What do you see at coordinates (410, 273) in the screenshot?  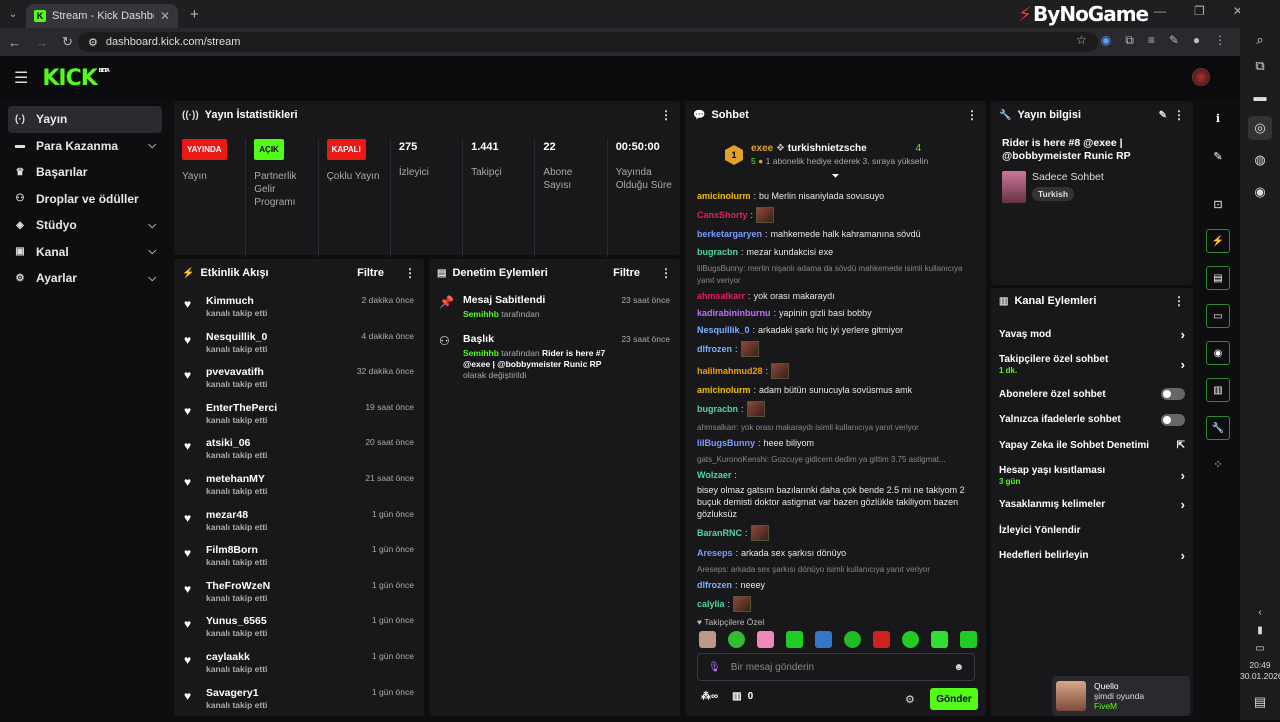 I see `activity-menu-icon: ⋮` at bounding box center [410, 273].